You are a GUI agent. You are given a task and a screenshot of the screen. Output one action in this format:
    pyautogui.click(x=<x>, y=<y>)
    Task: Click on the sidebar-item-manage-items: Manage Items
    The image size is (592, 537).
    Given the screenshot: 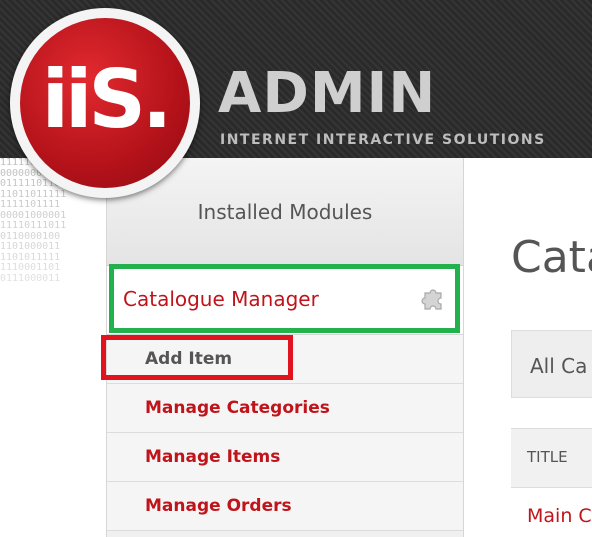 What is the action you would take?
    pyautogui.click(x=285, y=457)
    